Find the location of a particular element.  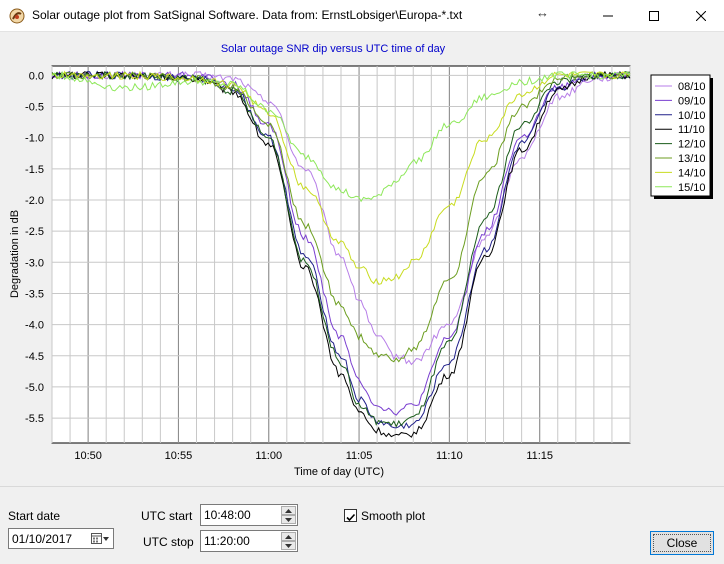

y-tick-label: -4.5 is located at coordinates (34, 357).